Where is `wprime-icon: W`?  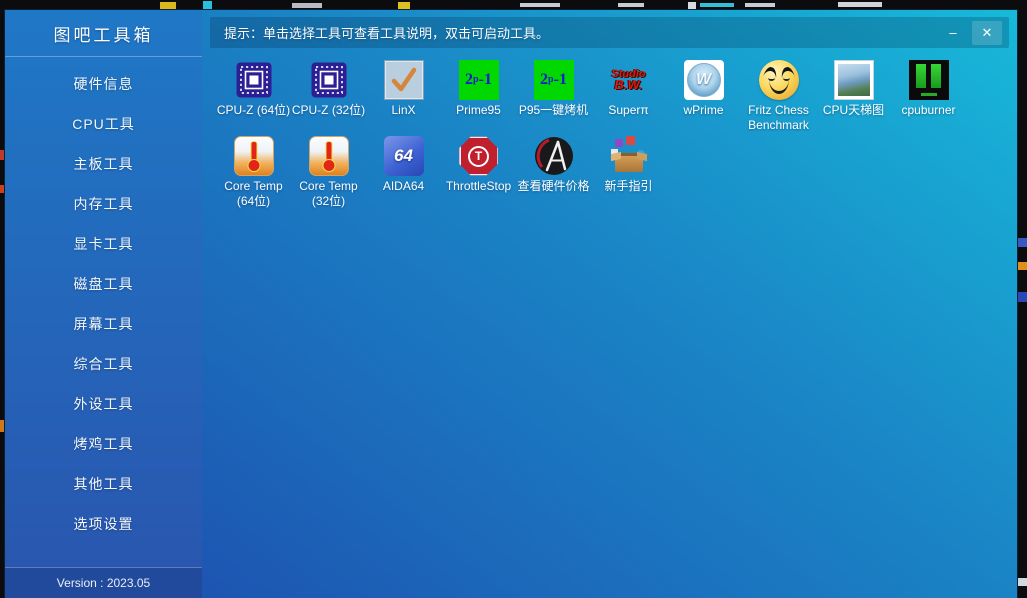 wprime-icon: W is located at coordinates (703, 80).